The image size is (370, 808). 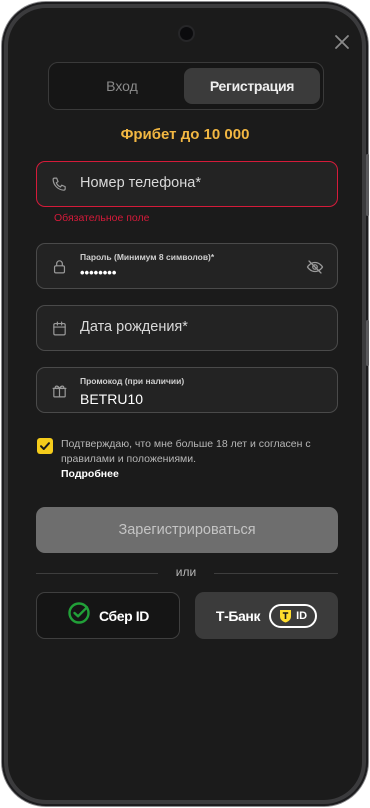 I want to click on divider-left, so click(x=97, y=573).